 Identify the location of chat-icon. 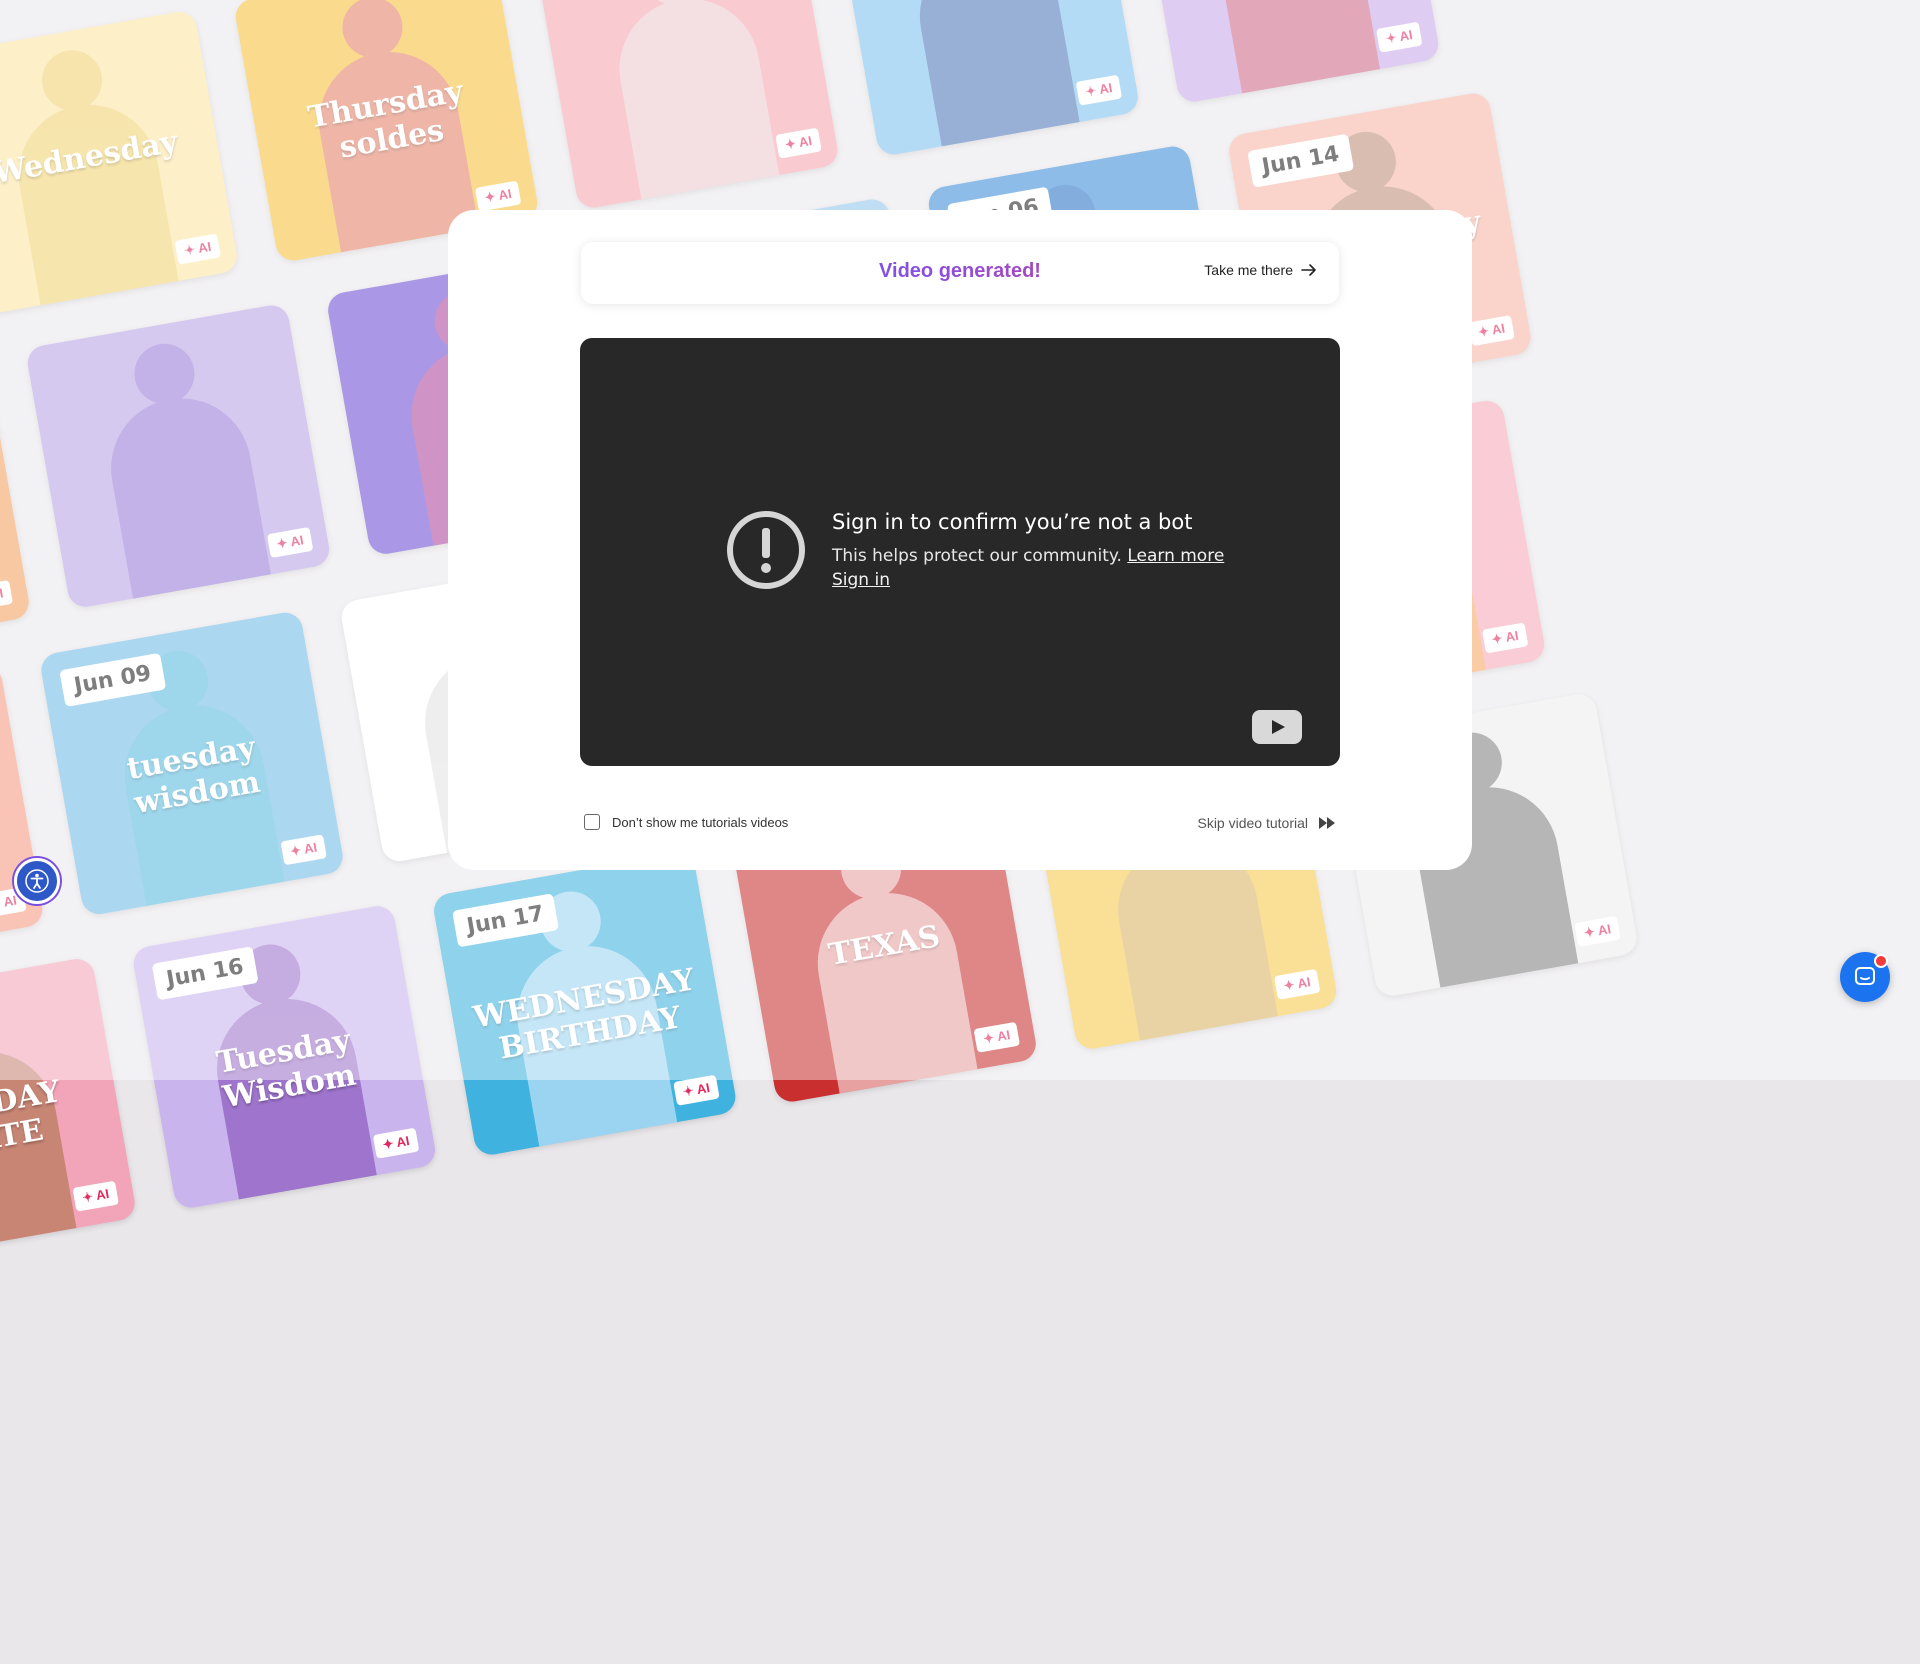
(1865, 976).